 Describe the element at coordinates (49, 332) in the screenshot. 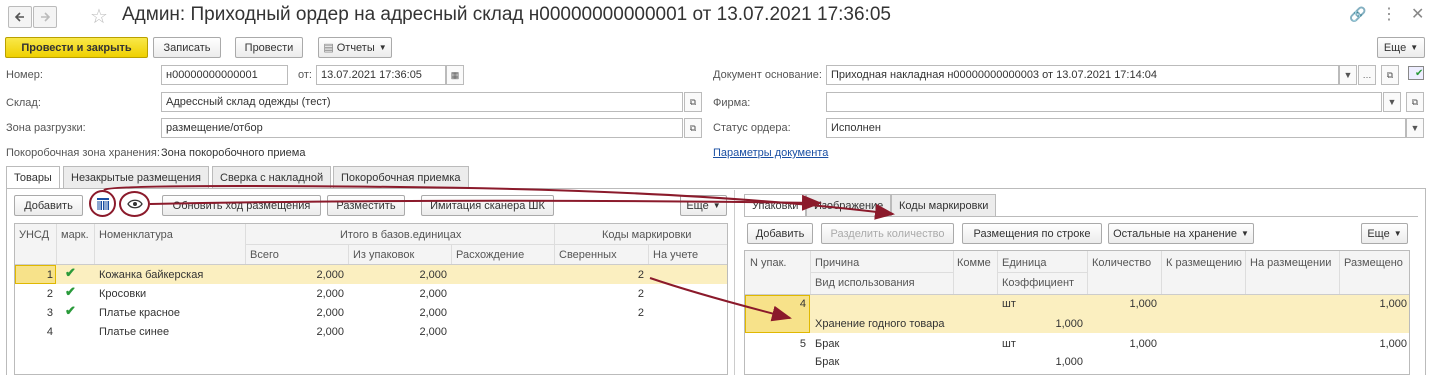

I see `row-number: 4` at that location.